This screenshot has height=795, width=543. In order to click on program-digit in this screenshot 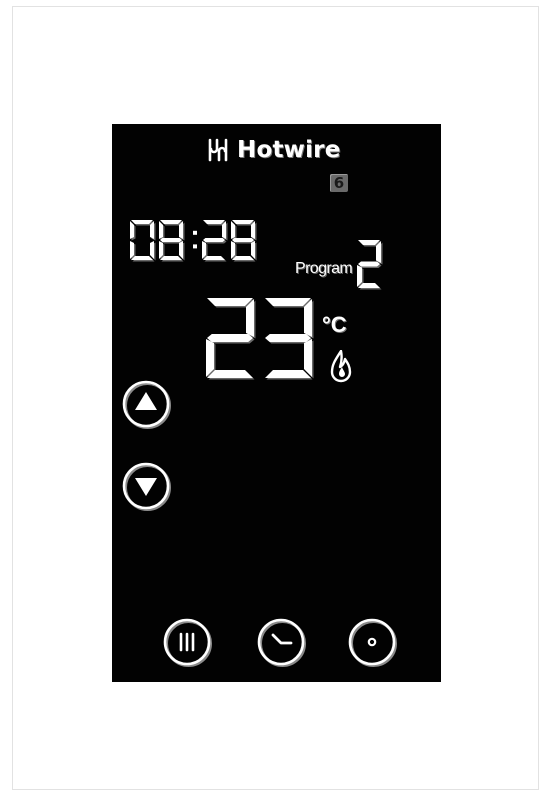, I will do `click(370, 265)`.